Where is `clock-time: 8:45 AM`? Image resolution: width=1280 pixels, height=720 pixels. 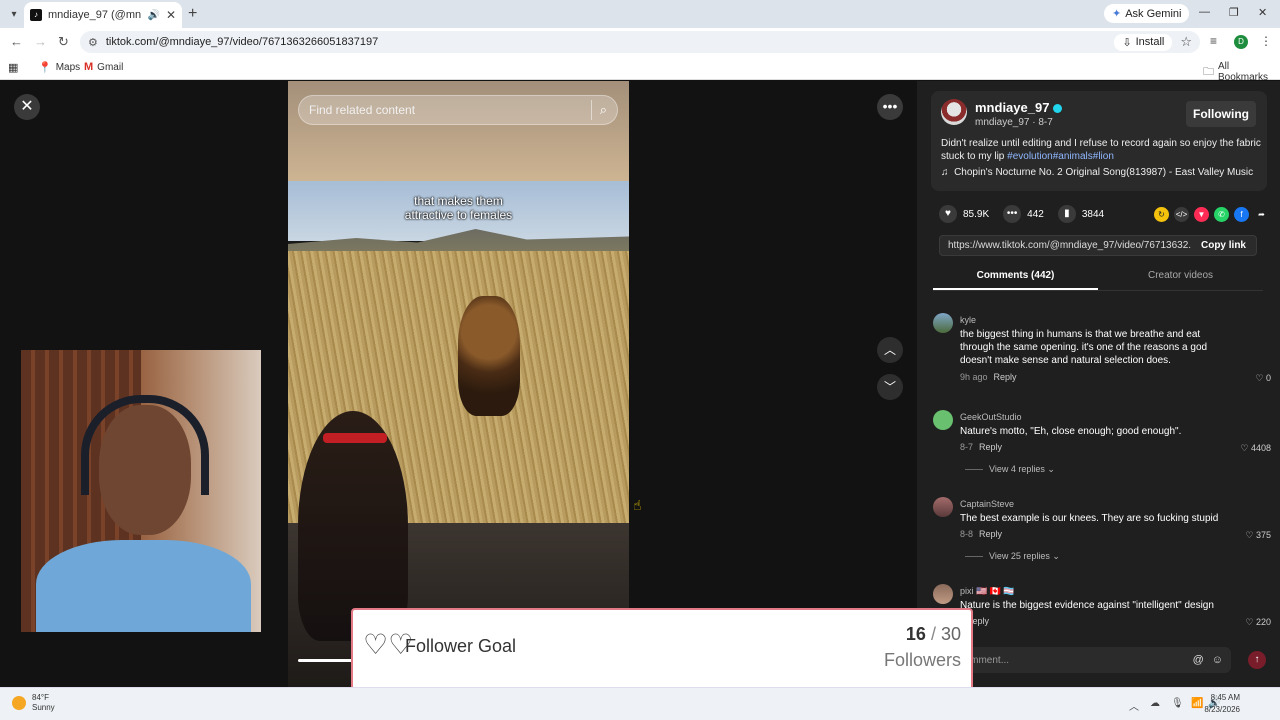 clock-time: 8:45 AM is located at coordinates (1225, 697).